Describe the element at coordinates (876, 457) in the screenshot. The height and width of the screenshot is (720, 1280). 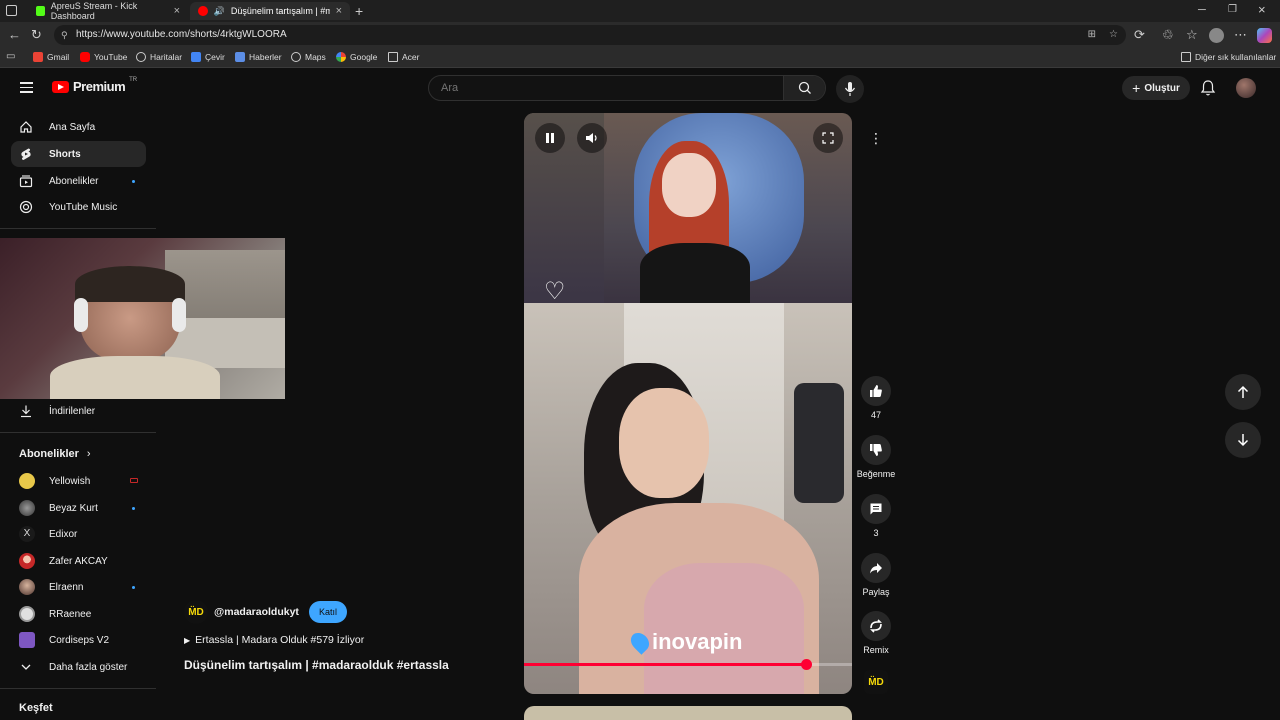
I see `dislike-button: Beğenme` at that location.